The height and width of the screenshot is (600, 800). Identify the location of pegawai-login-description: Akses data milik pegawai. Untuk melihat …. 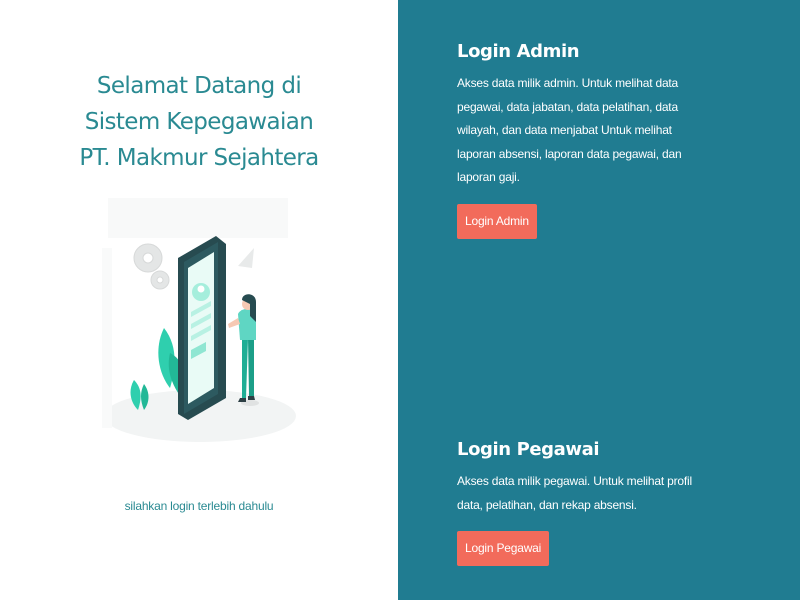
(574, 493).